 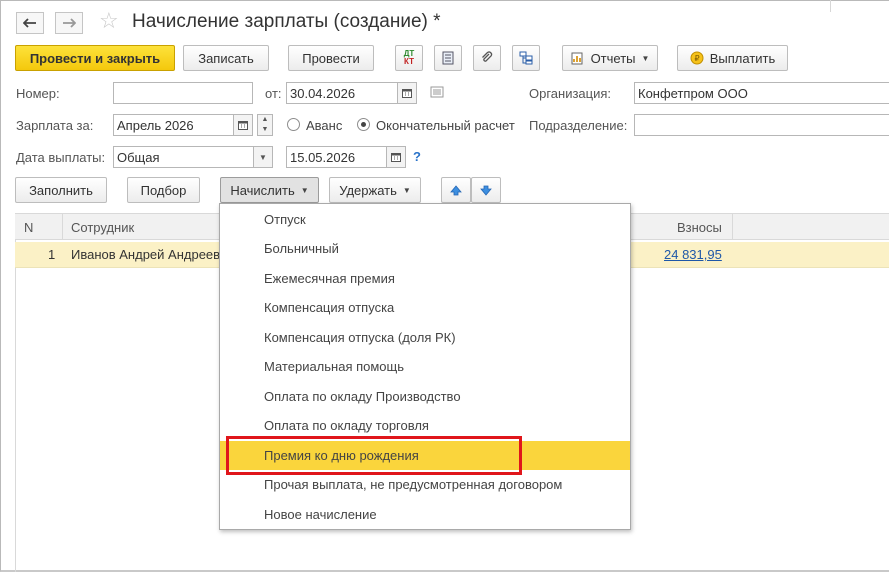 What do you see at coordinates (699, 227) in the screenshot?
I see `column-header-contributions: Взносы` at bounding box center [699, 227].